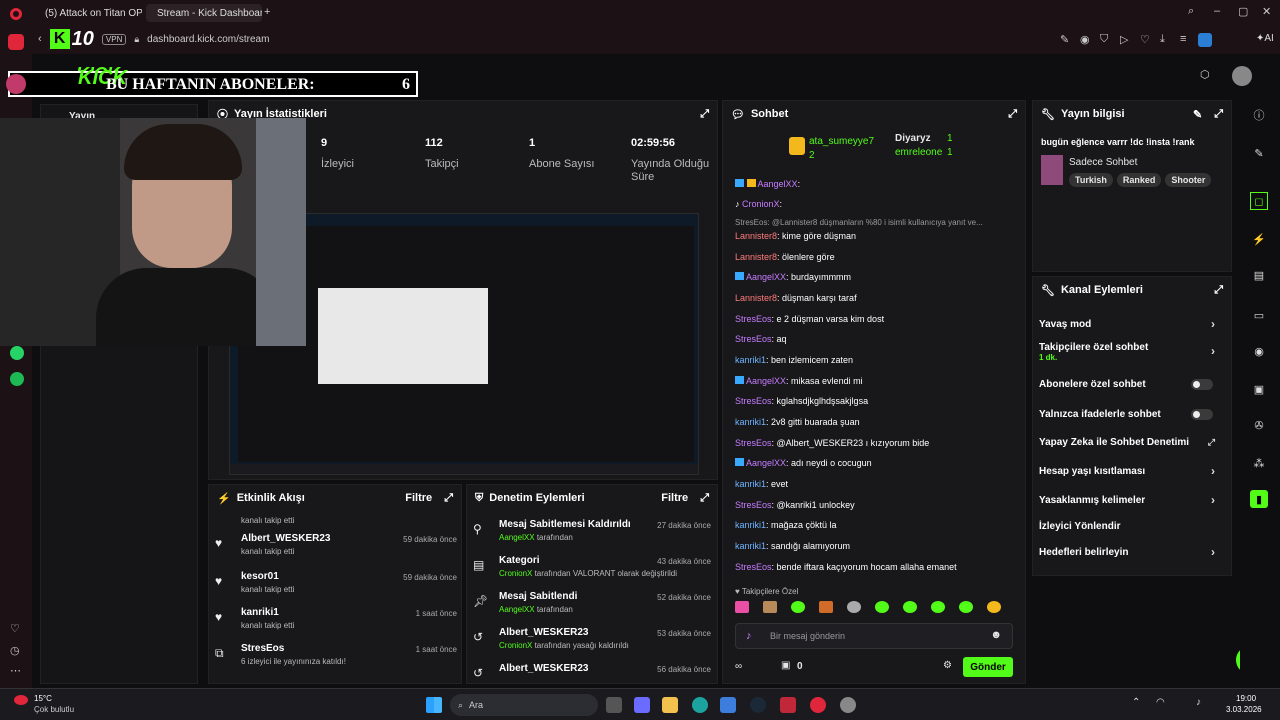  What do you see at coordinates (88, 13) in the screenshot?
I see `tab-attack-on-titan: (5) Attack on Titan OP1 -` at bounding box center [88, 13].